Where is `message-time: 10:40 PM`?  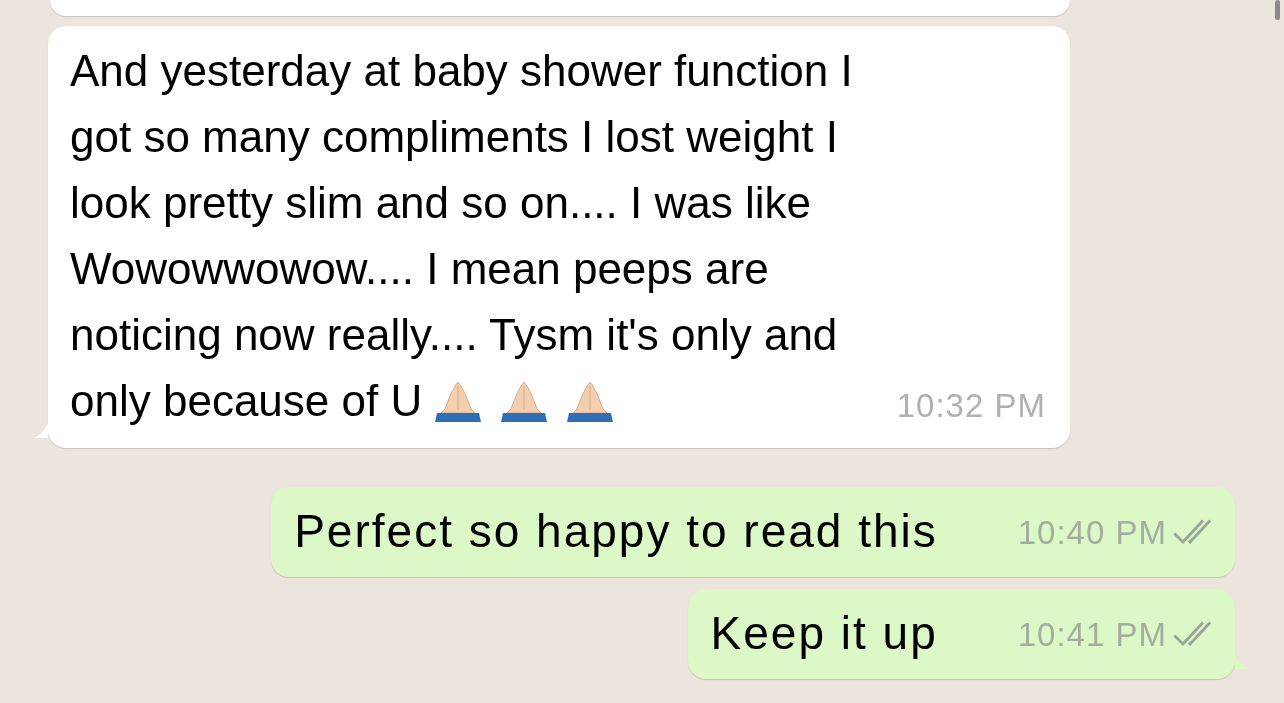 message-time: 10:40 PM is located at coordinates (1092, 532).